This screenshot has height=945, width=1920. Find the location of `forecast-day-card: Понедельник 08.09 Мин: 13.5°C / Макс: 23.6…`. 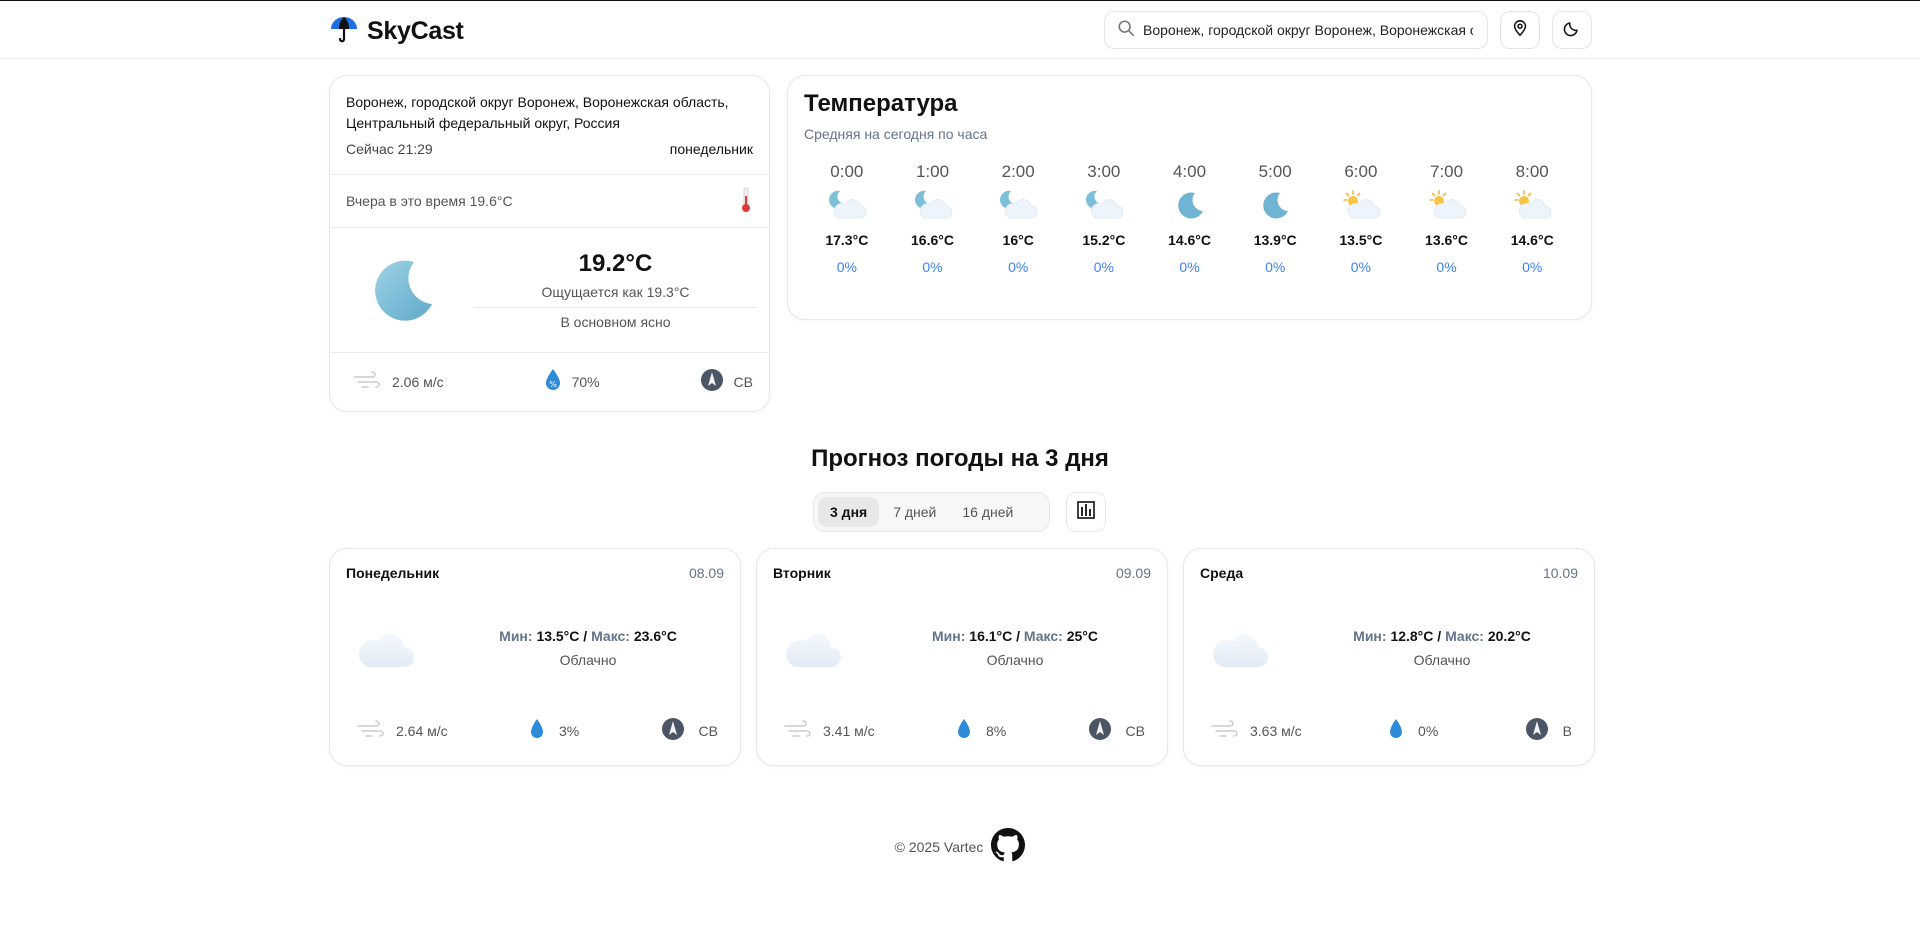

forecast-day-card: Понедельник 08.09 Мин: 13.5°C / Макс: 23.6… is located at coordinates (535, 657).